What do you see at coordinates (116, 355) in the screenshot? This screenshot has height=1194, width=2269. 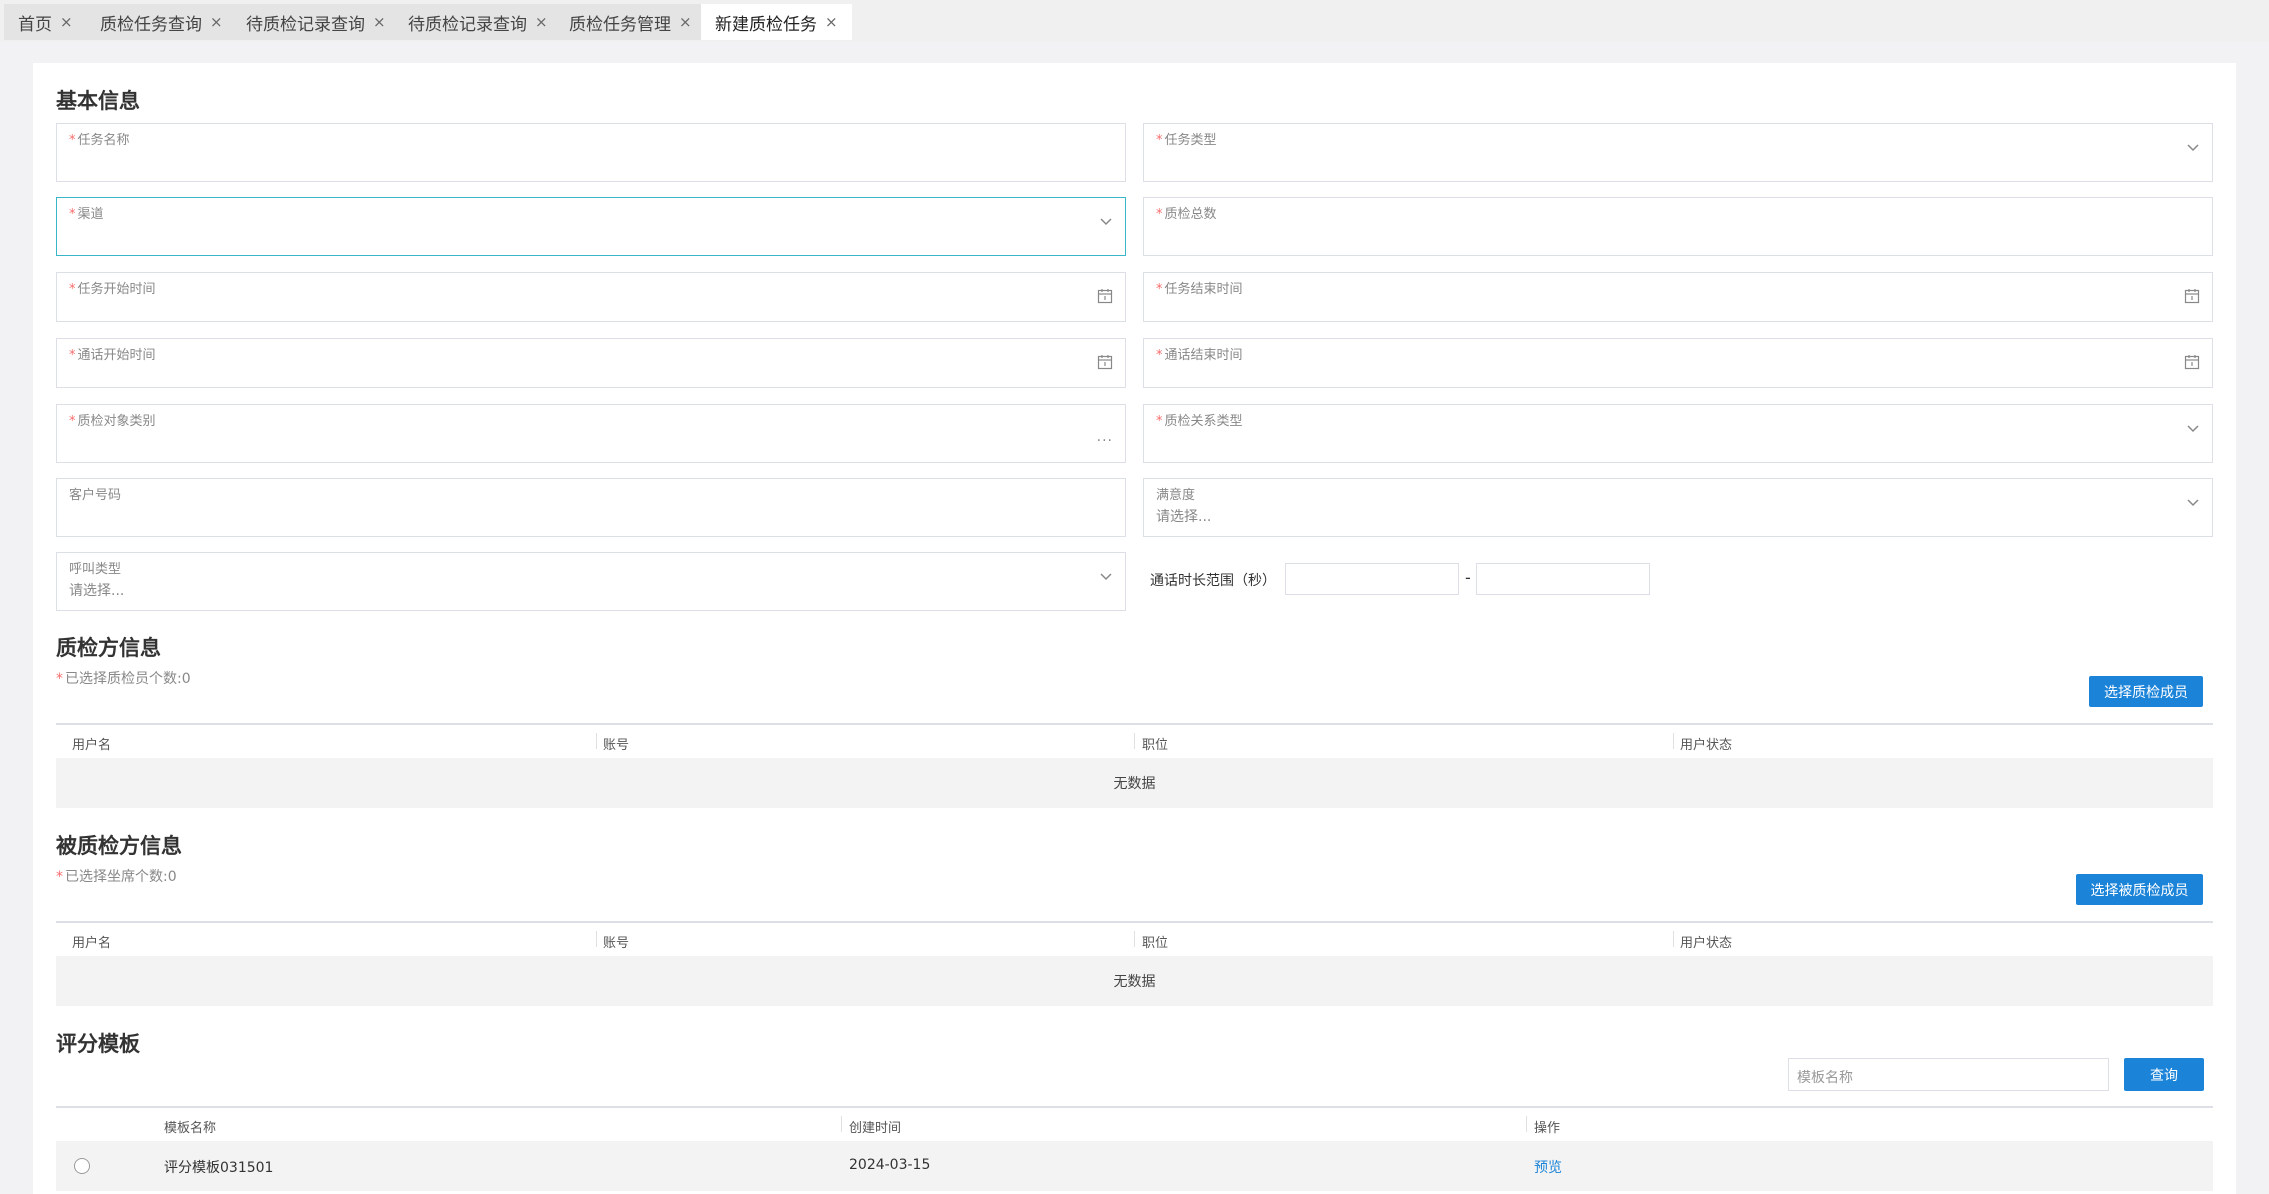 I see `call-start-label: 通话开始时间` at bounding box center [116, 355].